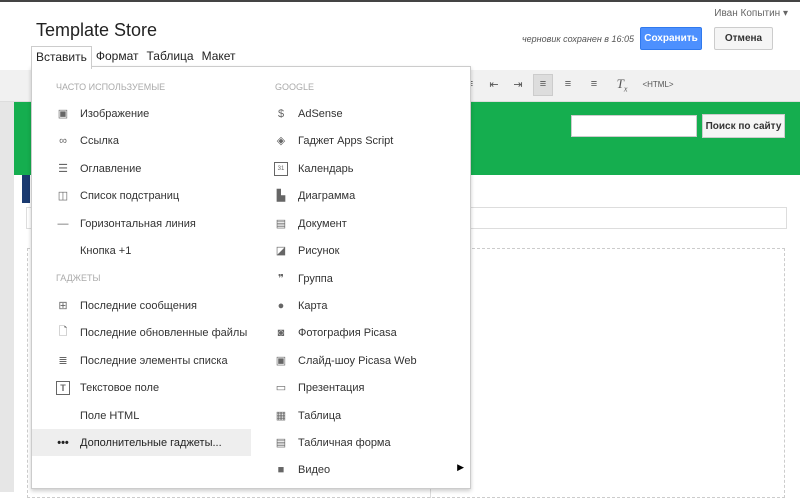 Image resolution: width=800 pixels, height=498 pixels. What do you see at coordinates (281, 196) in the screenshot?
I see `chart-icon: ▙` at bounding box center [281, 196].